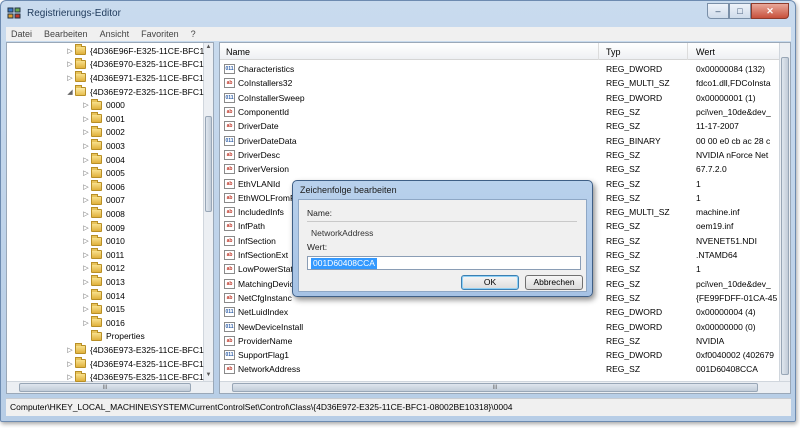 This screenshot has width=800, height=428. What do you see at coordinates (554, 282) in the screenshot?
I see `cancel-button: Abbrechen` at bounding box center [554, 282].